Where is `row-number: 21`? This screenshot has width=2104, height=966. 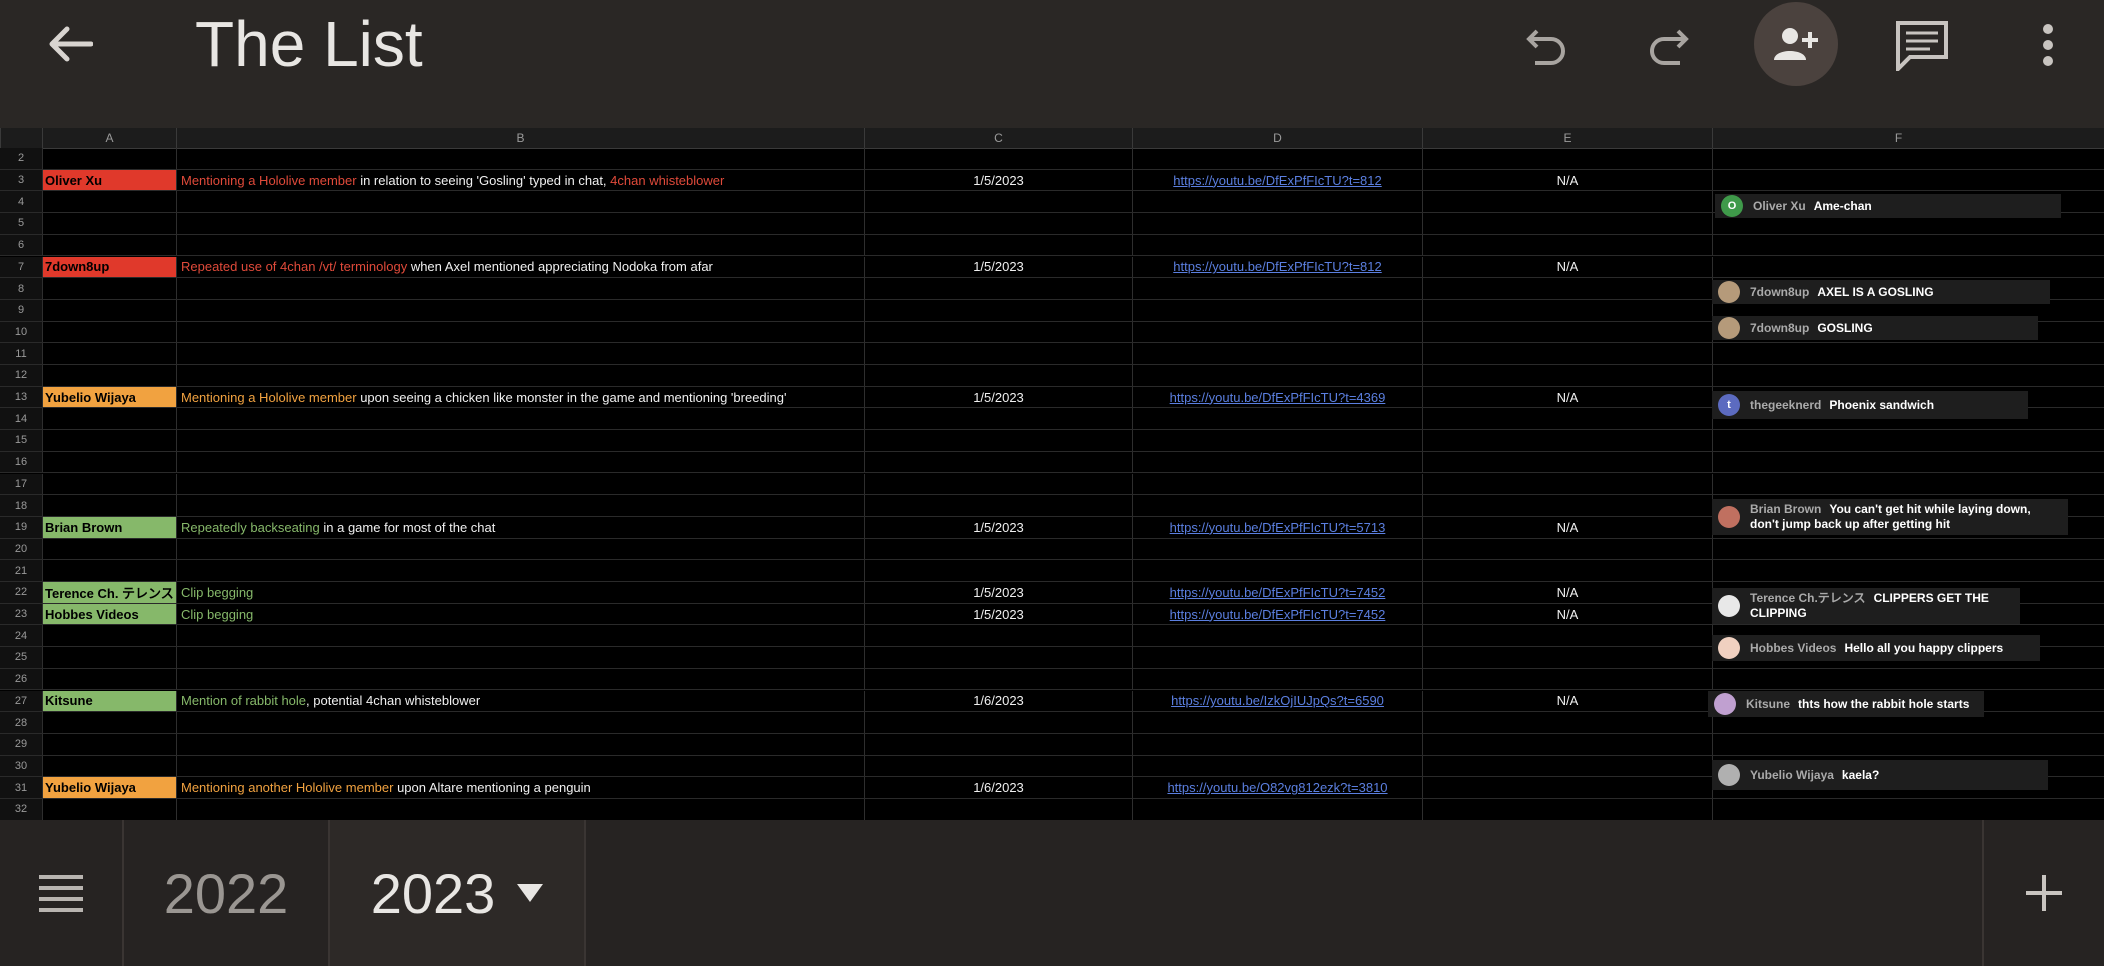 row-number: 21 is located at coordinates (21, 570).